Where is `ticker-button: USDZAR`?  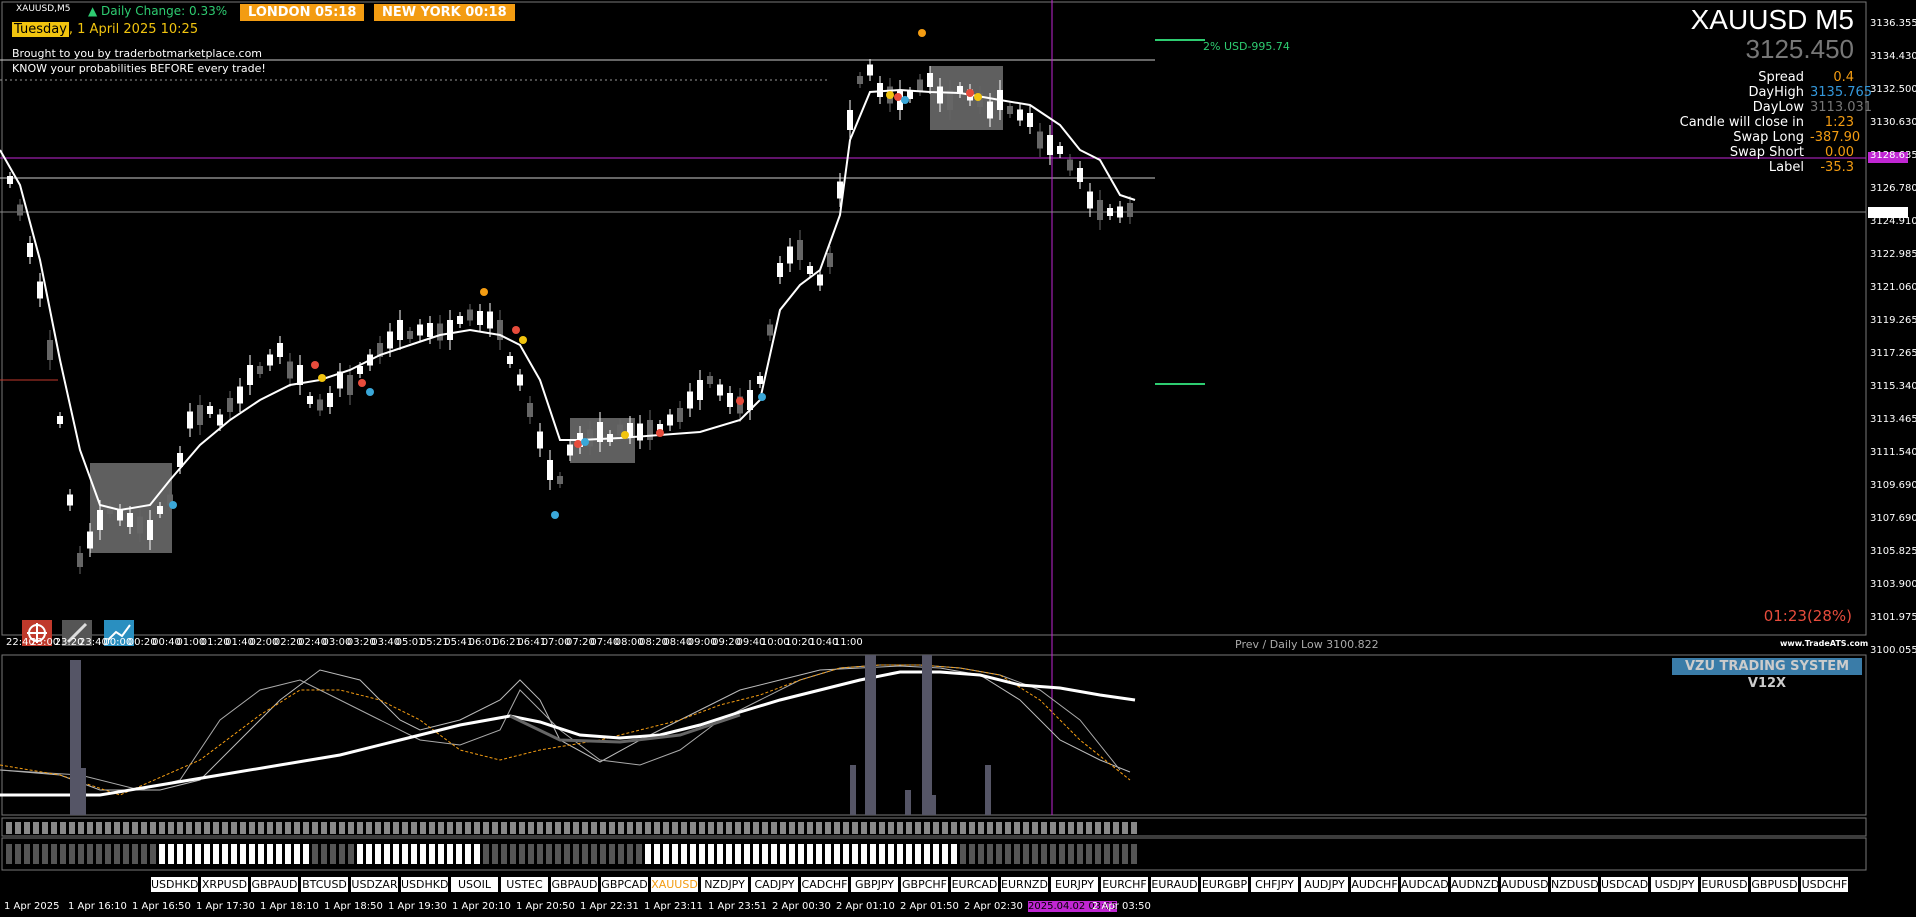
ticker-button: USDZAR is located at coordinates (374, 884).